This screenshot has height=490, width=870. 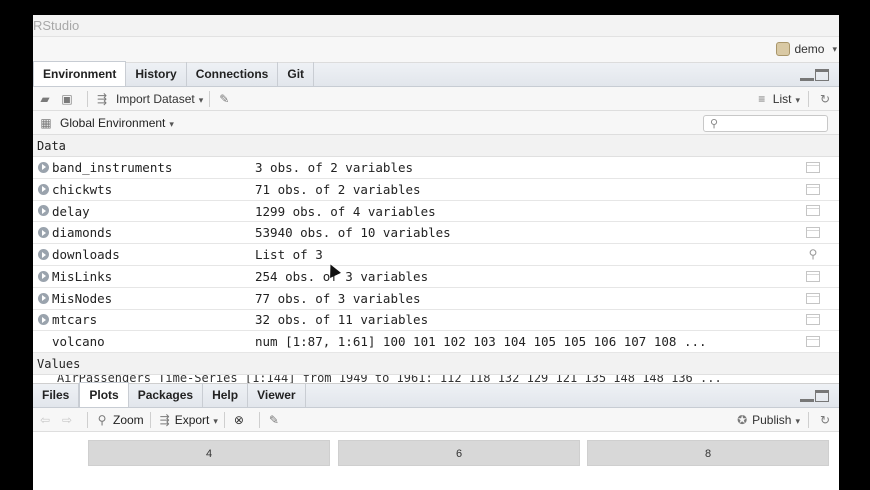 What do you see at coordinates (113, 122) in the screenshot?
I see `environment-scope-label: Global Environment` at bounding box center [113, 122].